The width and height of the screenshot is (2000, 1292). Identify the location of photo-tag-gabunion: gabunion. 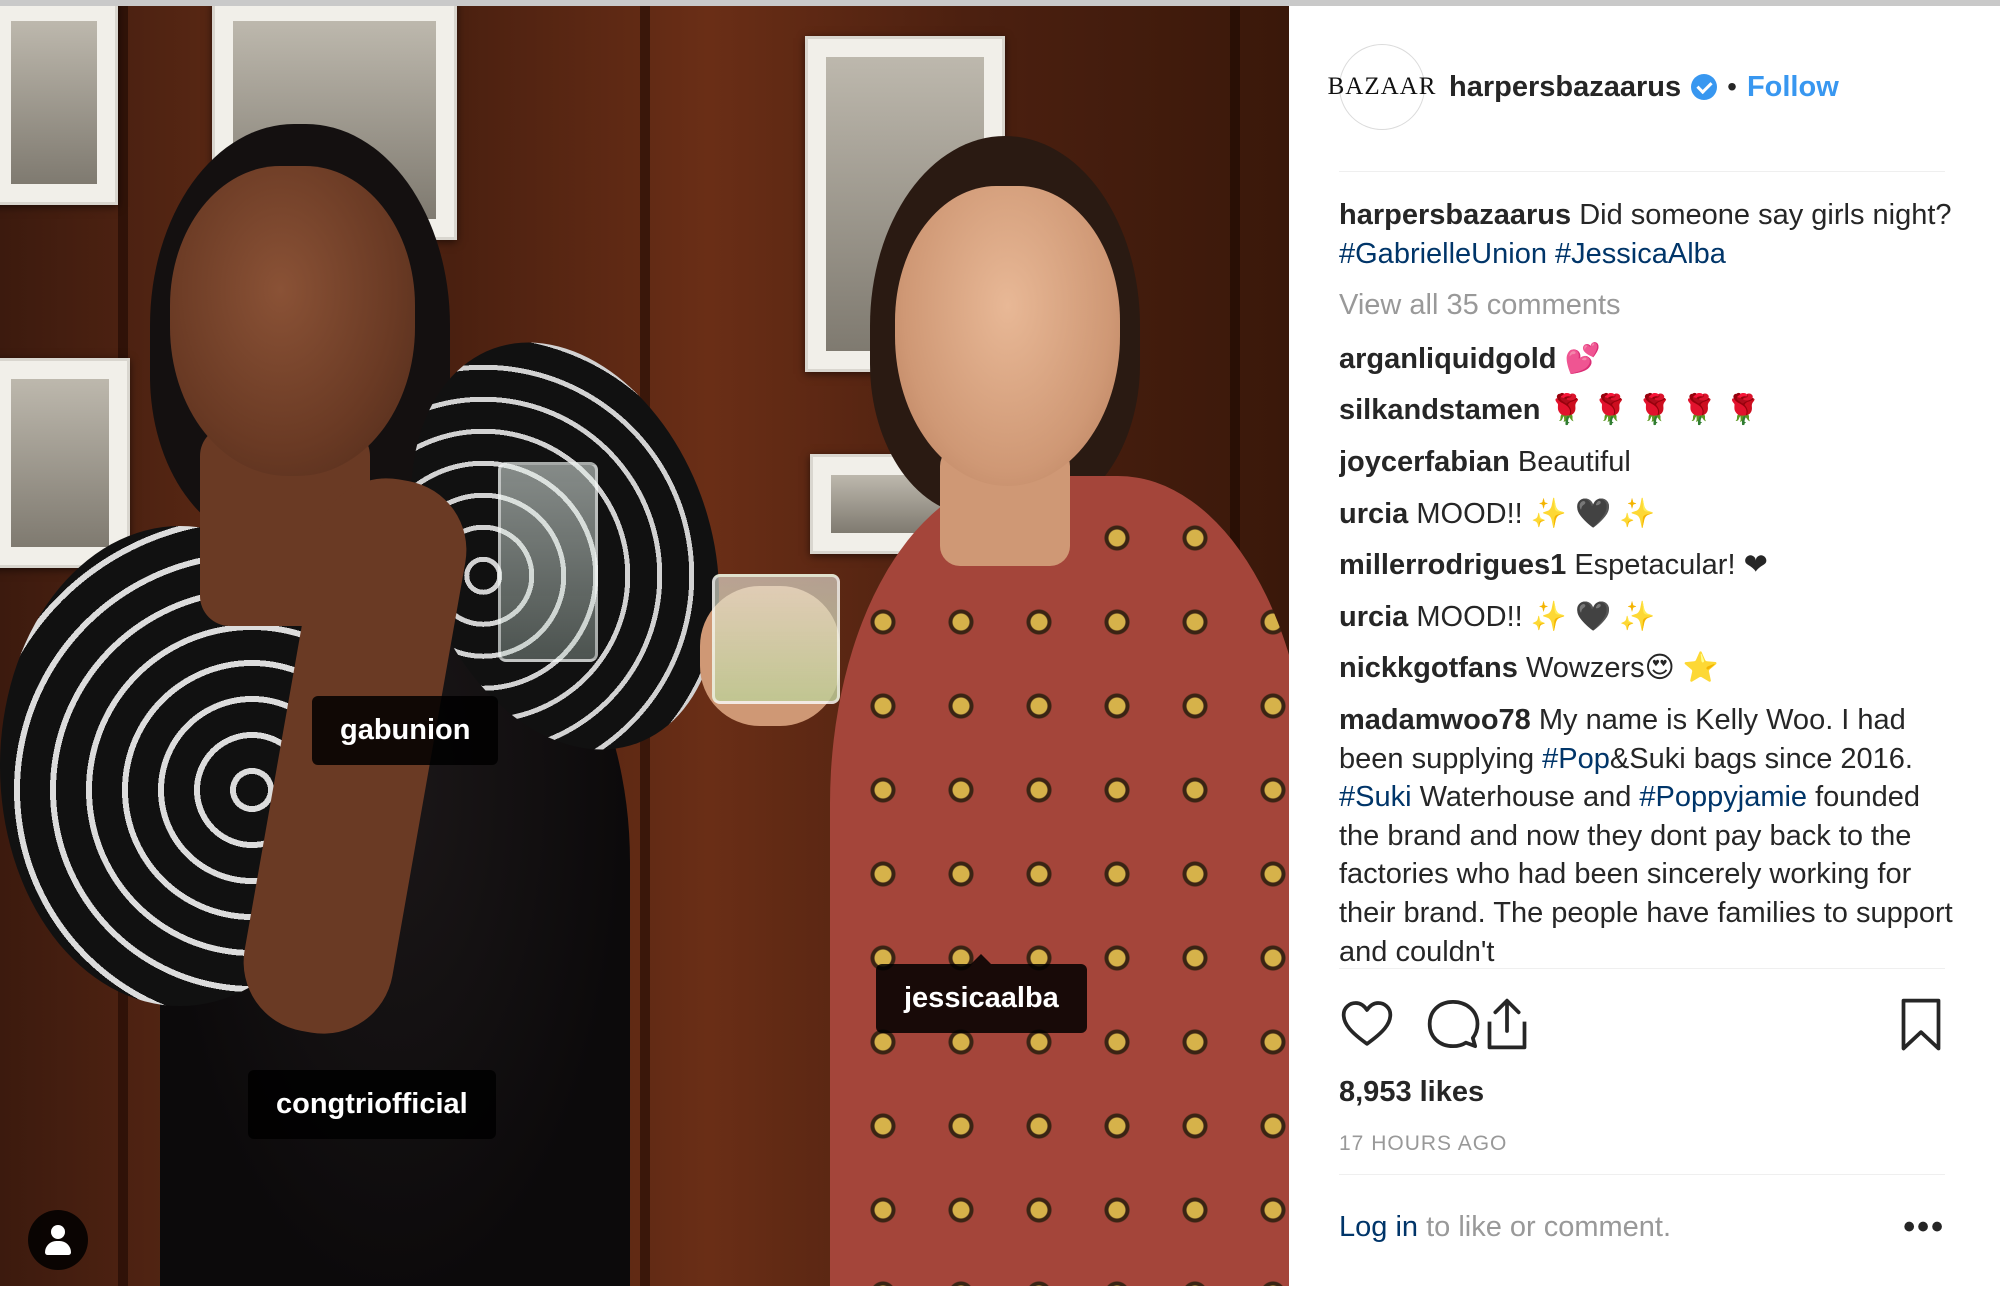
(405, 730).